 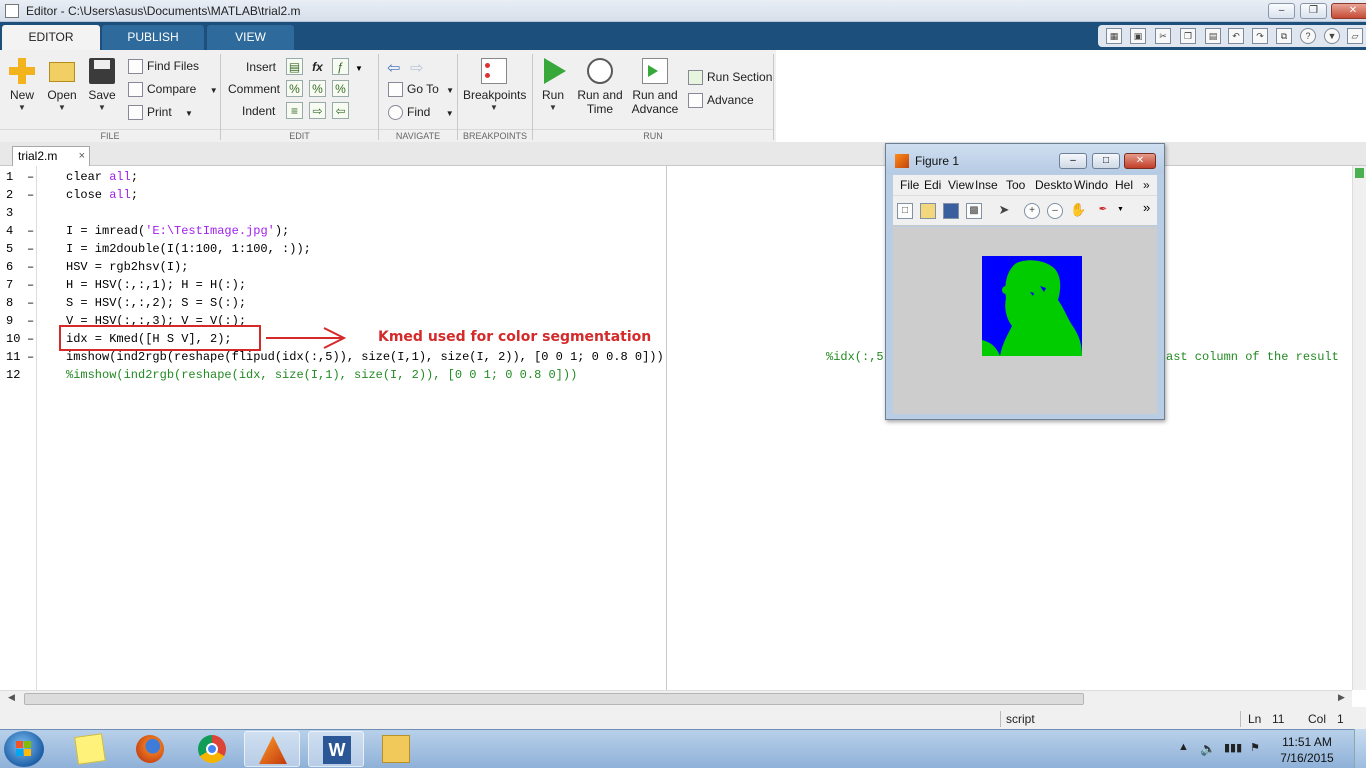 I want to click on figure-close-button: ✕, so click(x=1140, y=161).